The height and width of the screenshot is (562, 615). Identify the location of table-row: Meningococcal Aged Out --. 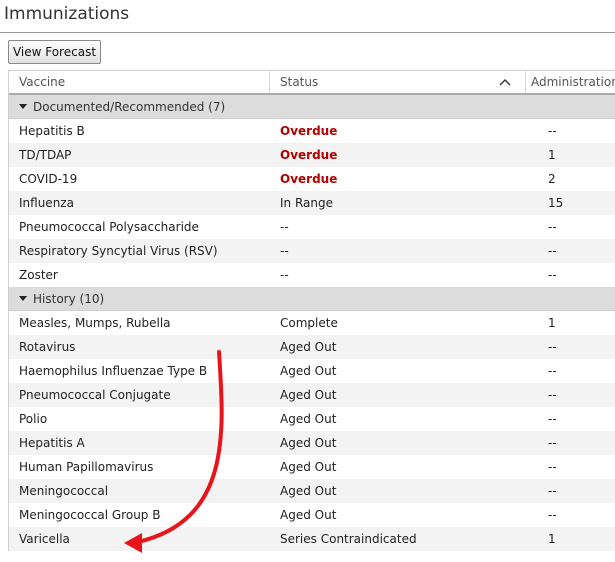
(312, 491).